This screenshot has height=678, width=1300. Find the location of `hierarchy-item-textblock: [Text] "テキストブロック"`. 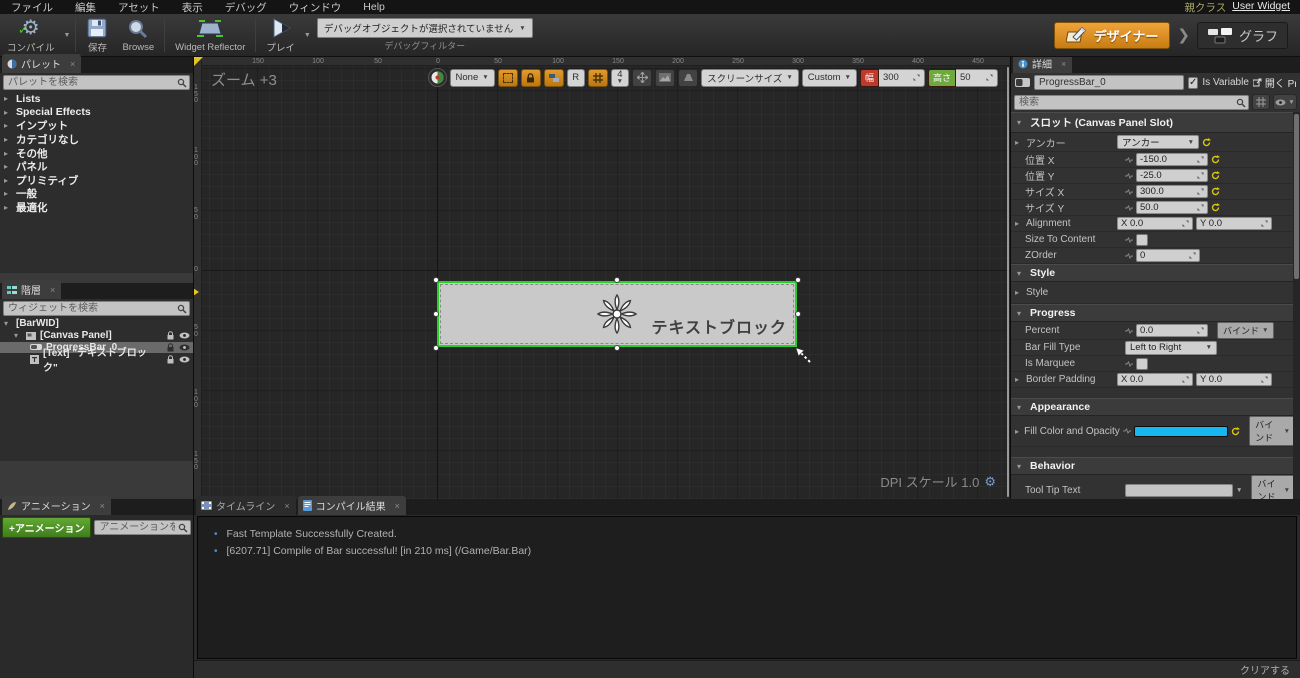

hierarchy-item-textblock: [Text] "テキストブロック" is located at coordinates (96, 361).